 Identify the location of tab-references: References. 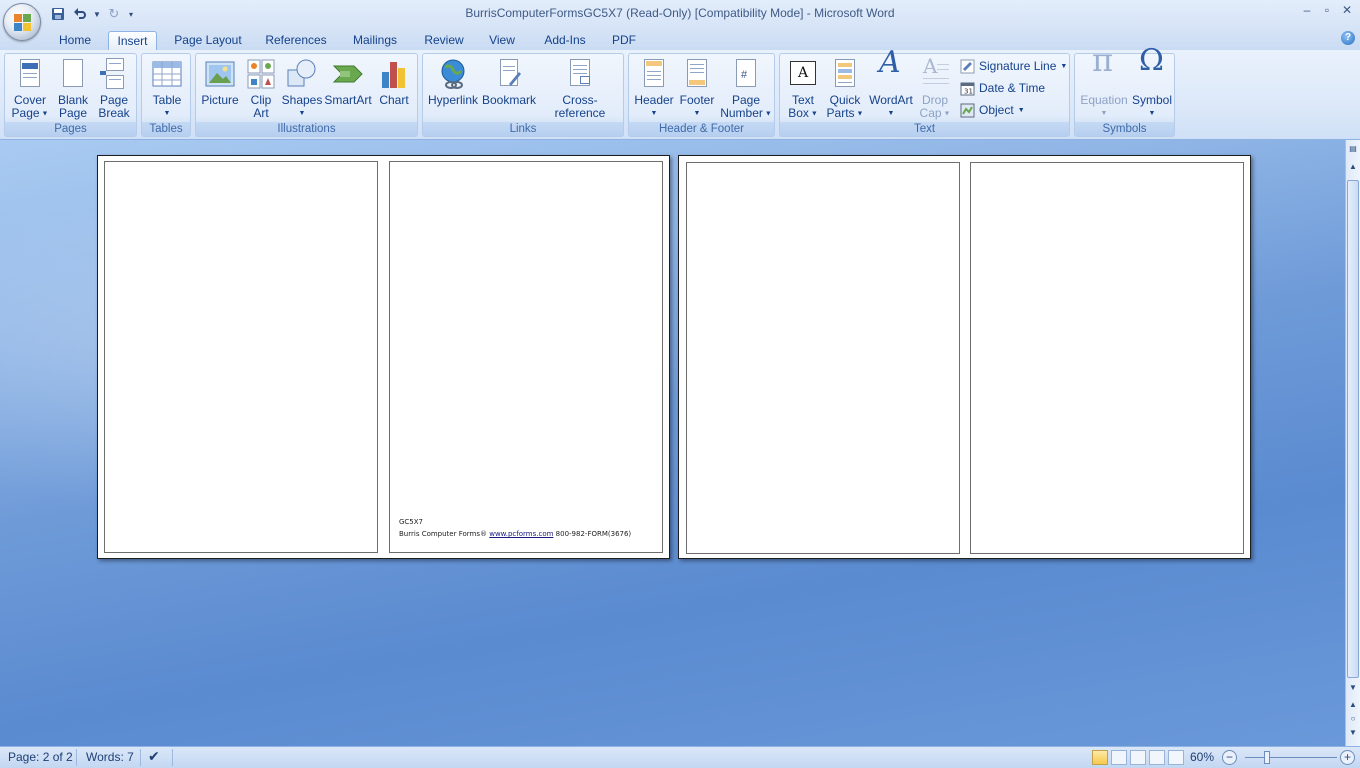
(296, 40).